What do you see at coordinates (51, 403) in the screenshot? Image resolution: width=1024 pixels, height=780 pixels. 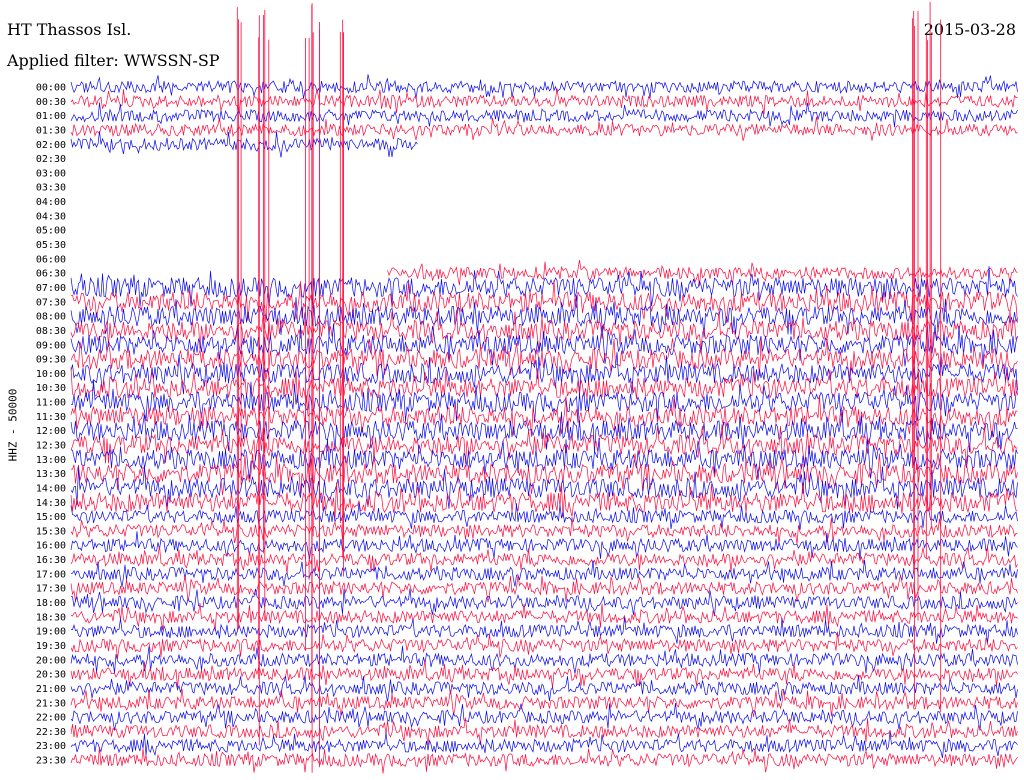 I see `time-label-1100: 11:00` at bounding box center [51, 403].